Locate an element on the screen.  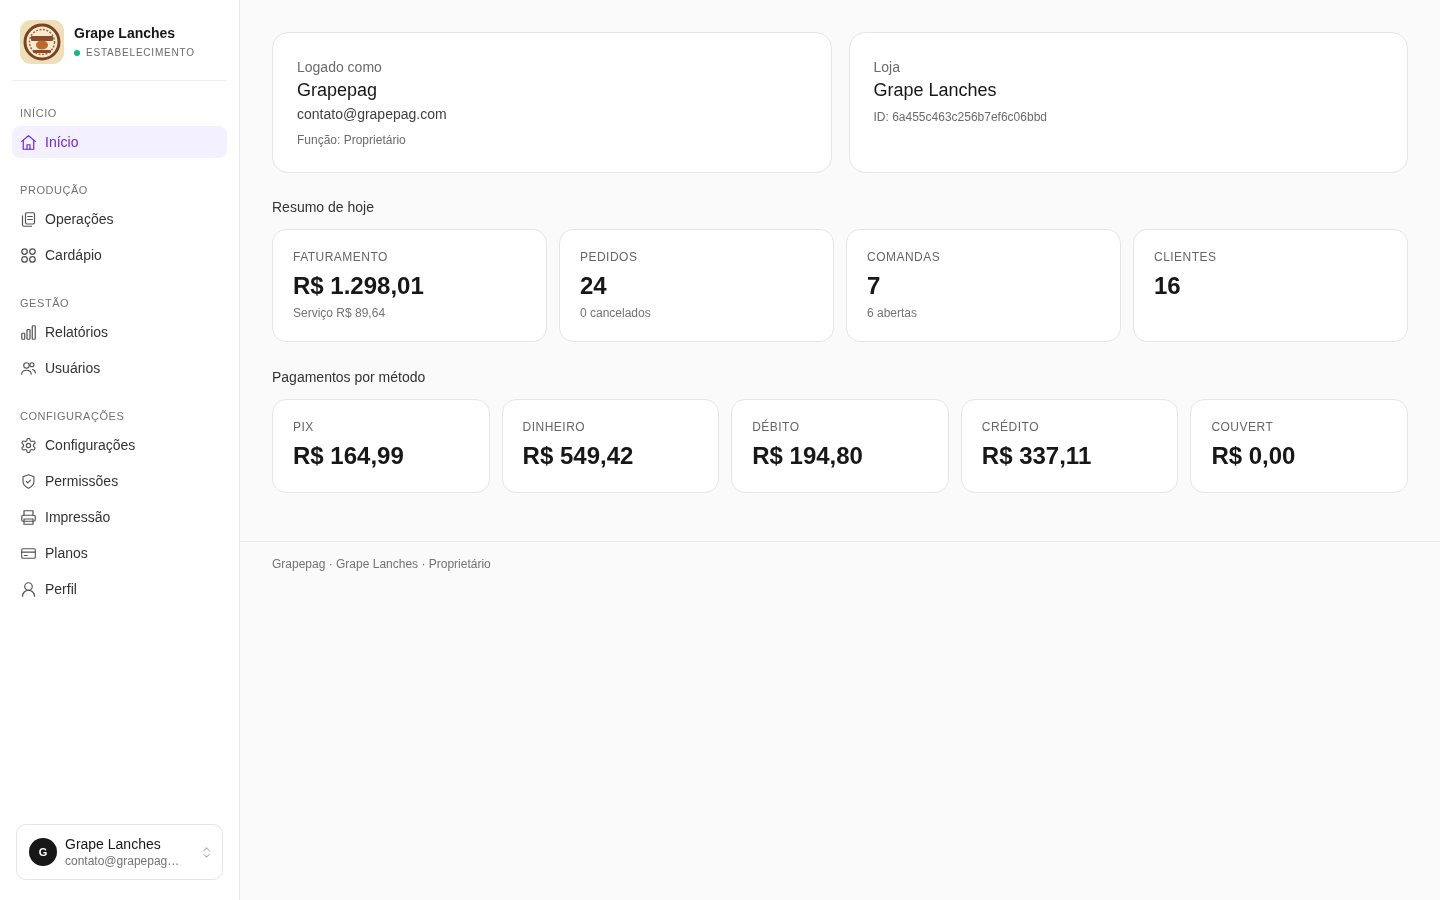
users-icon is located at coordinates (28, 368).